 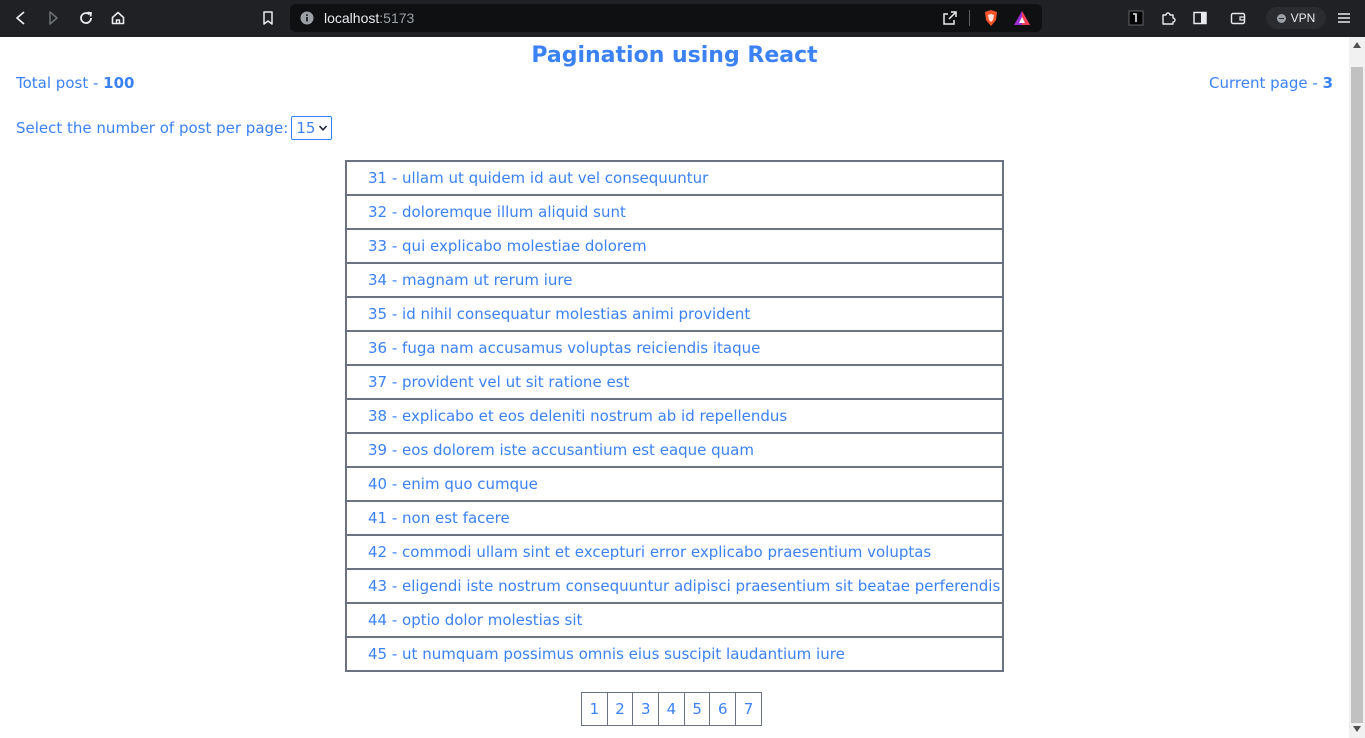 I want to click on back-button, so click(x=21, y=18).